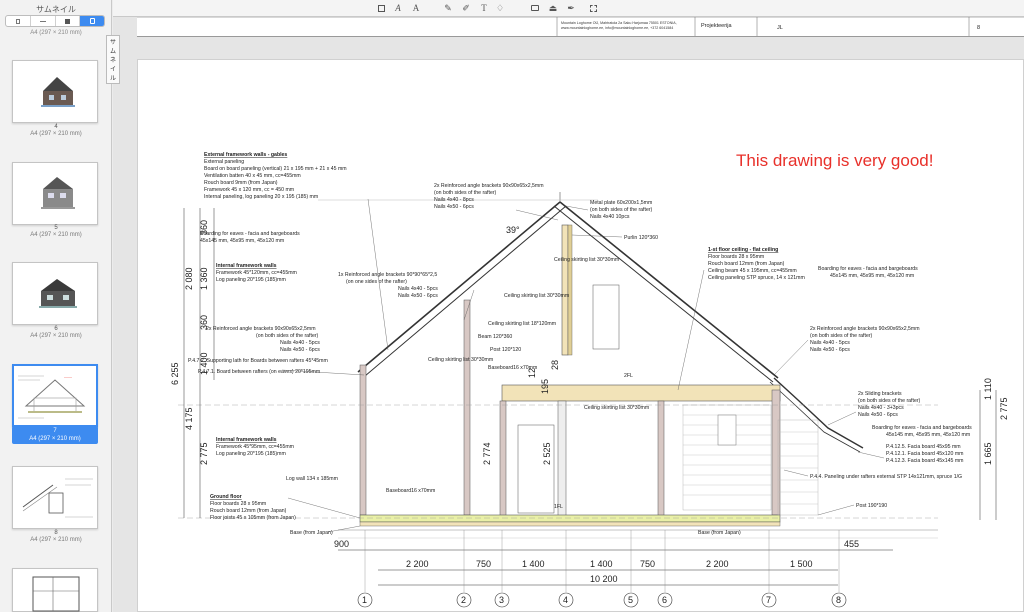 The image size is (1024, 612). What do you see at coordinates (547, 453) in the screenshot?
I see `dimension-label: 2 525` at bounding box center [547, 453].